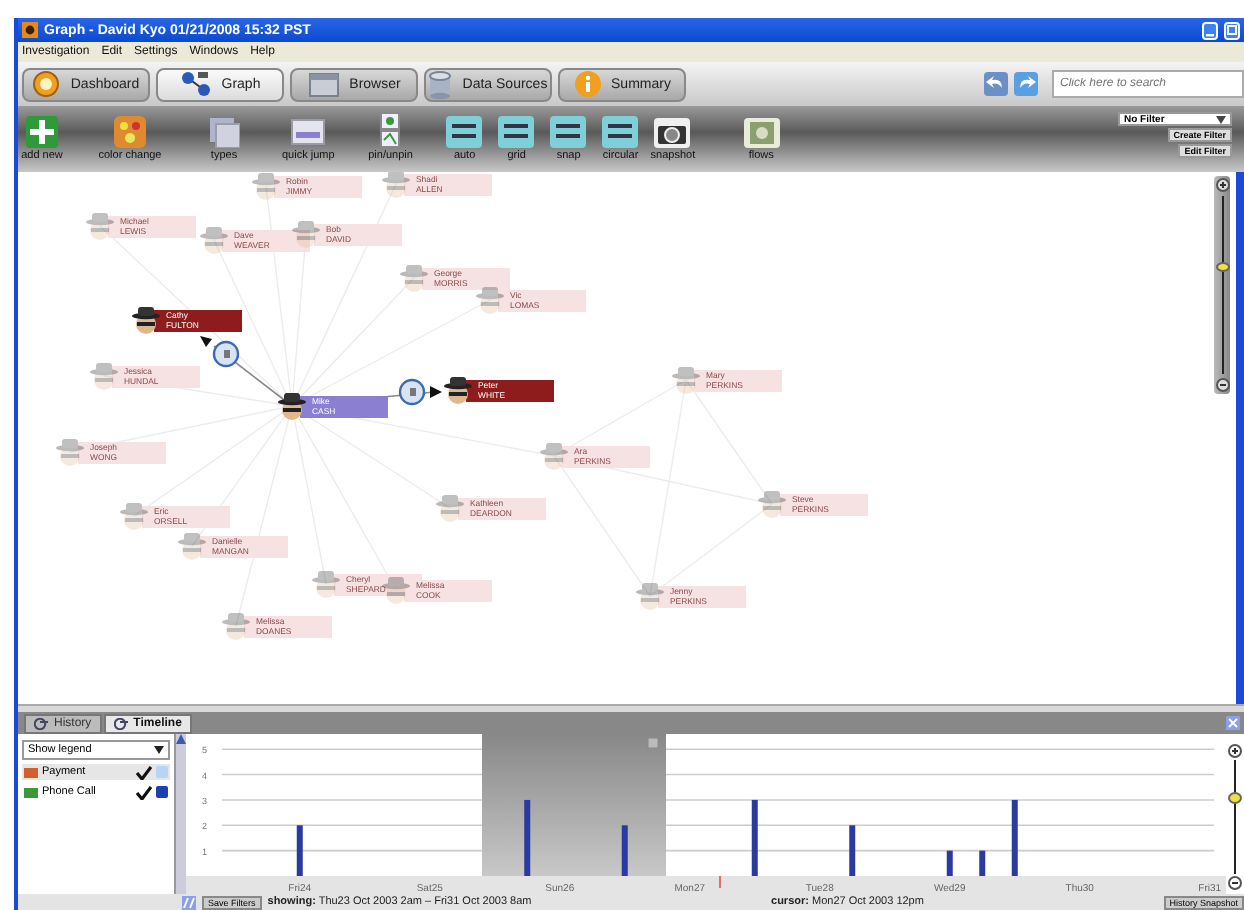  Describe the element at coordinates (574, 805) in the screenshot. I see `selection-overlay` at that location.